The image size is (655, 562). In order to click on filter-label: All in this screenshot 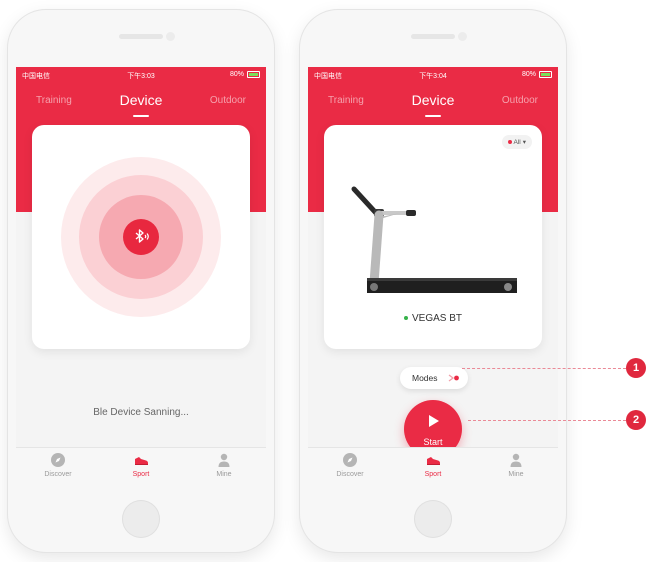, I will do `click(517, 142)`.